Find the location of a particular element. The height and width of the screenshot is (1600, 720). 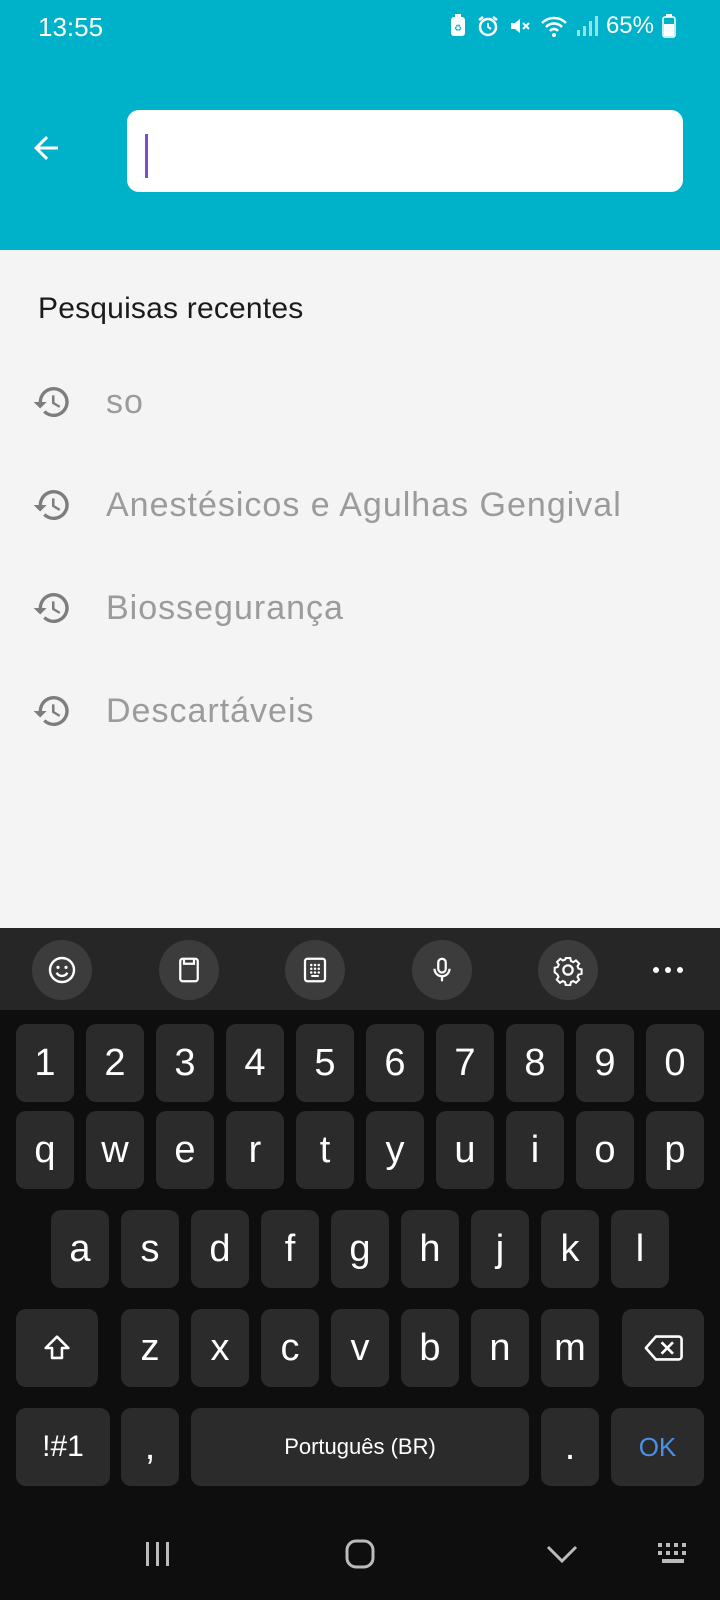

status-icons: ♻ 65% is located at coordinates (562, 26).